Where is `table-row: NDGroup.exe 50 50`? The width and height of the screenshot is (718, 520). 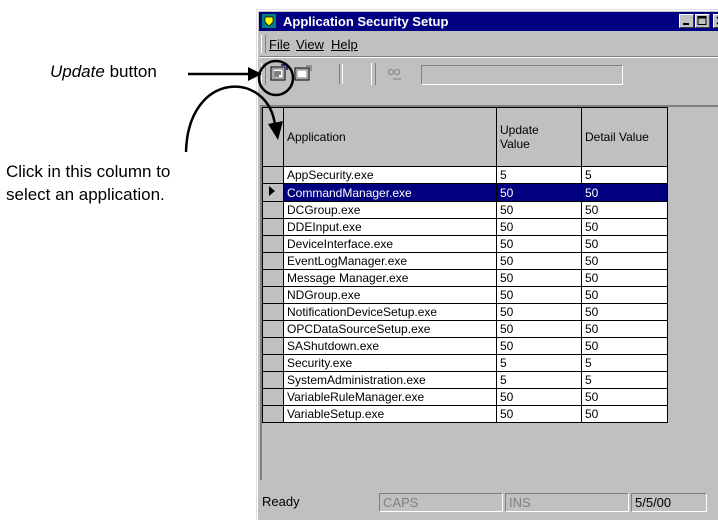 table-row: NDGroup.exe 50 50 is located at coordinates (465, 295).